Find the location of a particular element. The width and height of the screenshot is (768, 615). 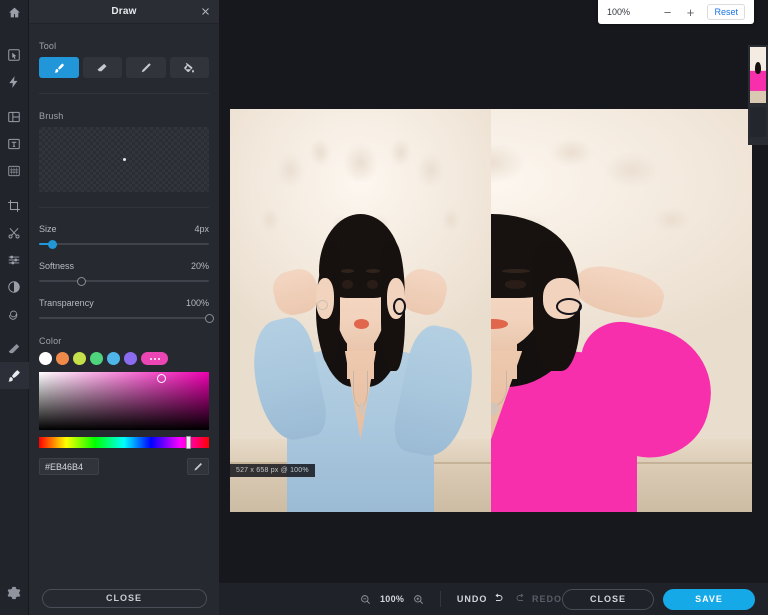

size-slider-label: Size is located at coordinates (48, 229).